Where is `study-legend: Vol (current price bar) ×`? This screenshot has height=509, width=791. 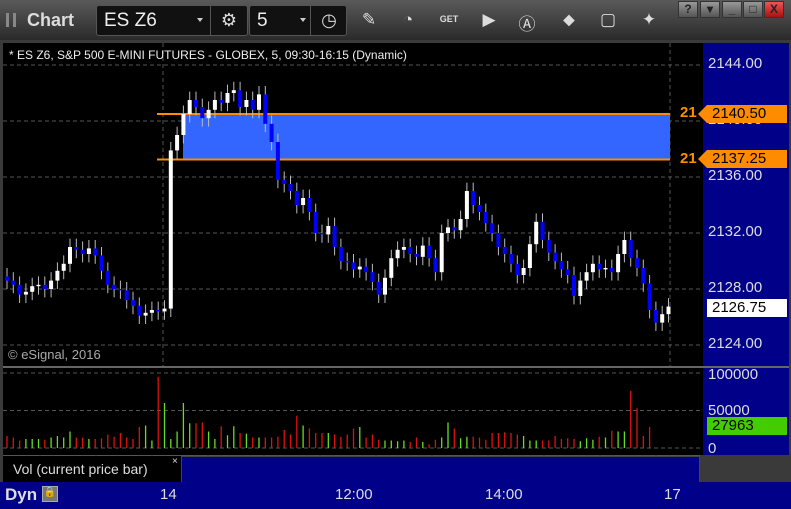
study-legend: Vol (current price bar) × is located at coordinates (351, 469).